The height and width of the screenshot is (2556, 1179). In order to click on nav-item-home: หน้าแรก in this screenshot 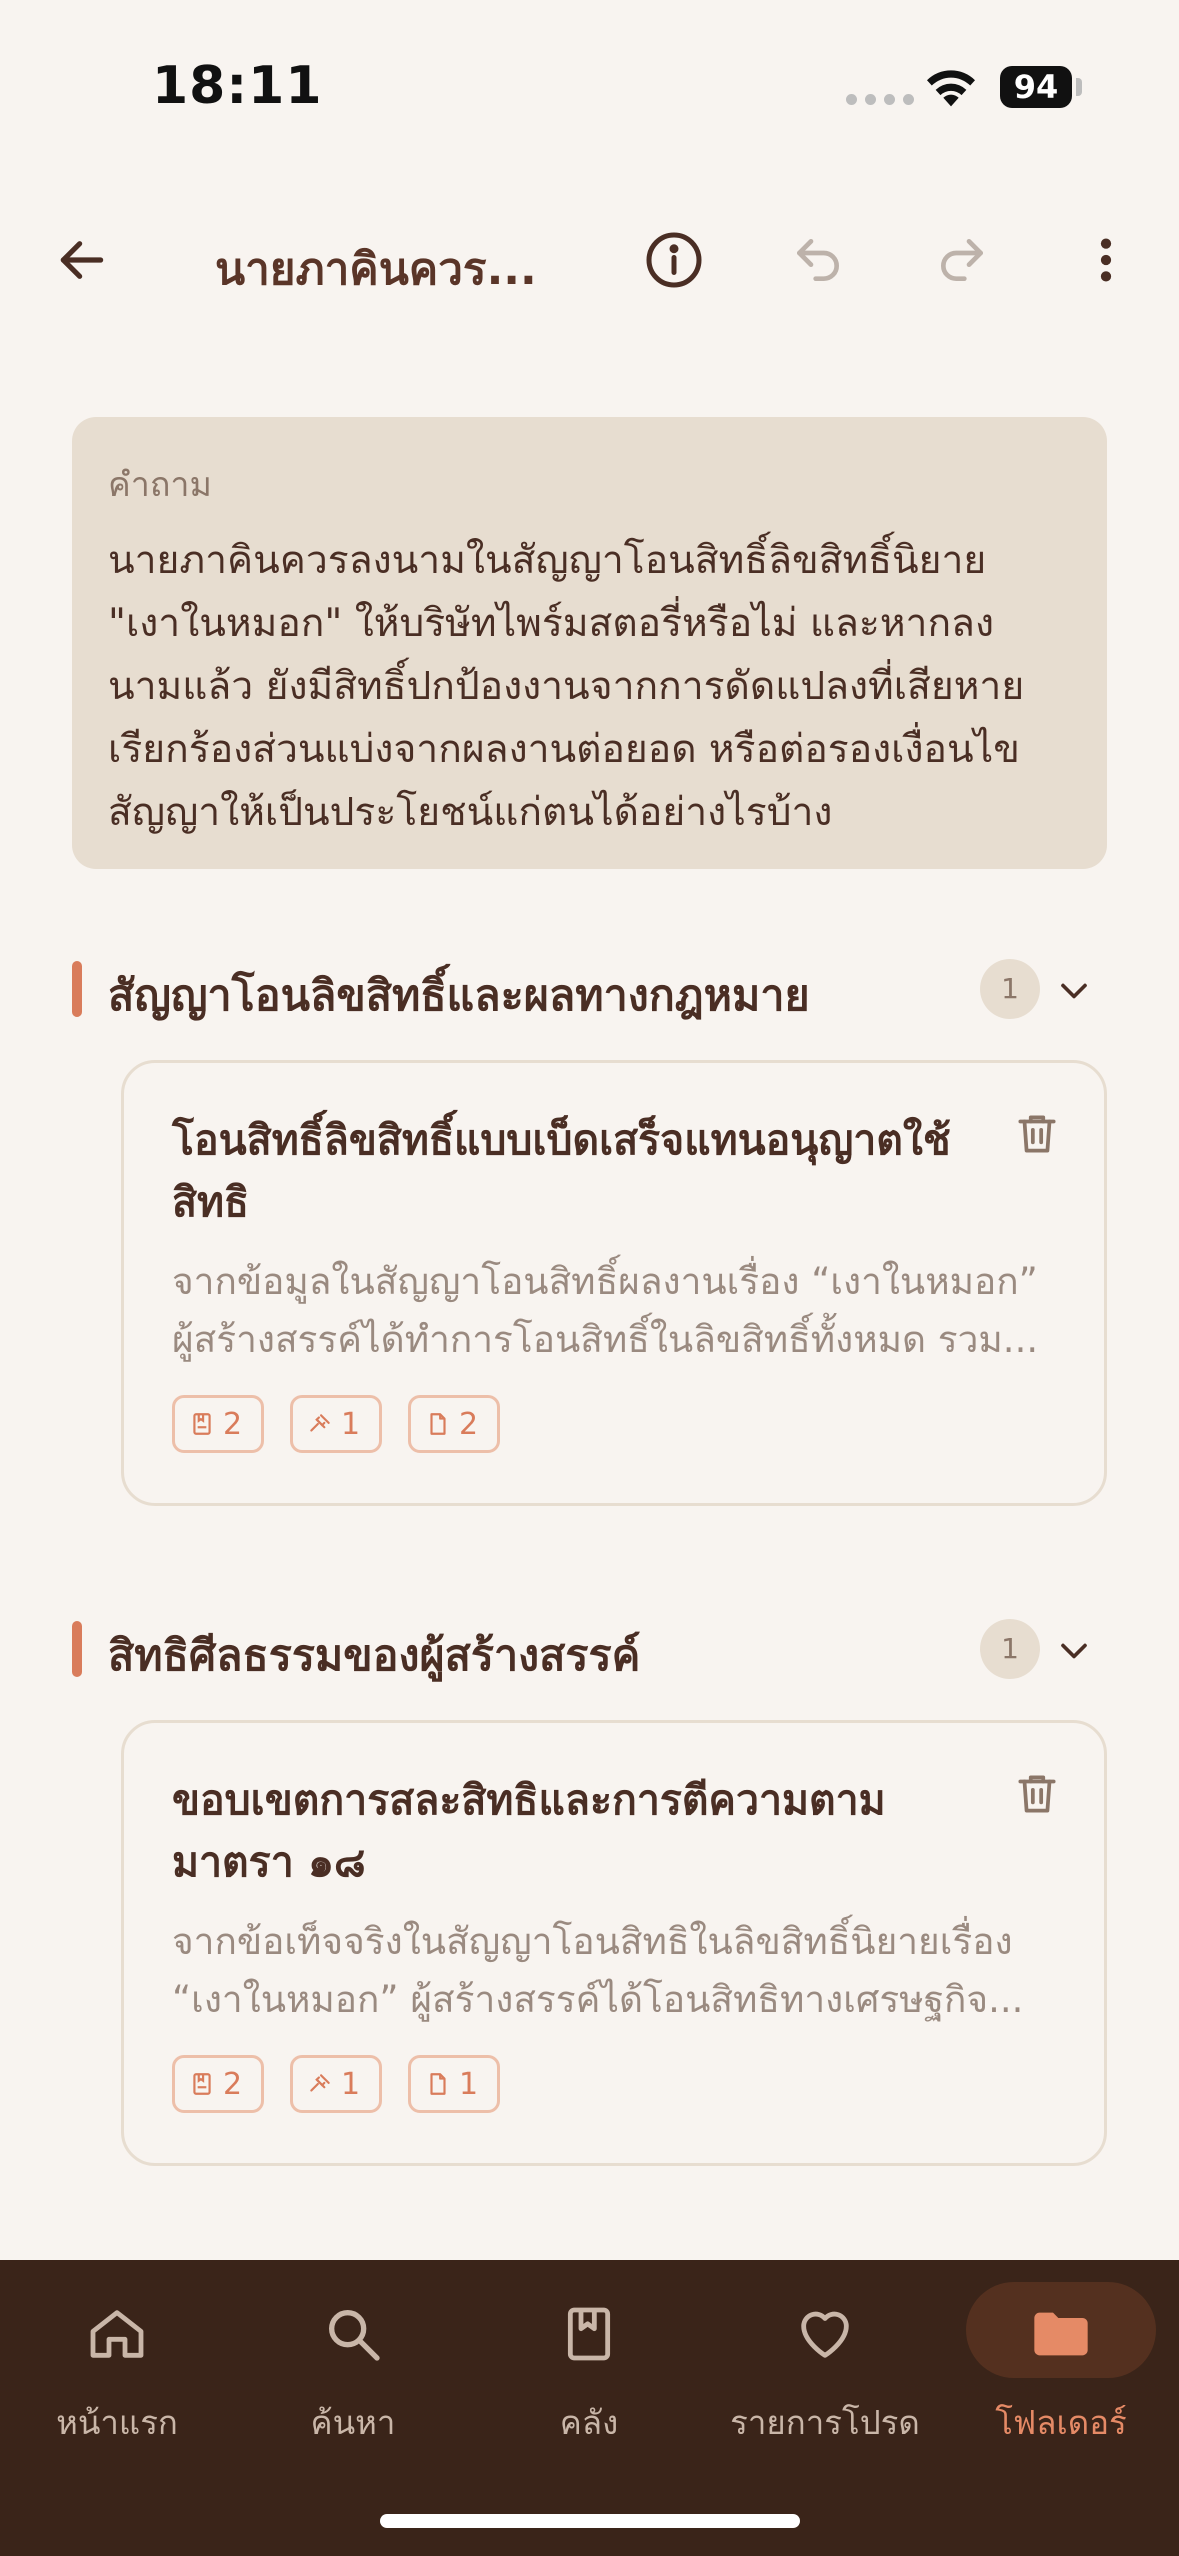, I will do `click(117, 2360)`.